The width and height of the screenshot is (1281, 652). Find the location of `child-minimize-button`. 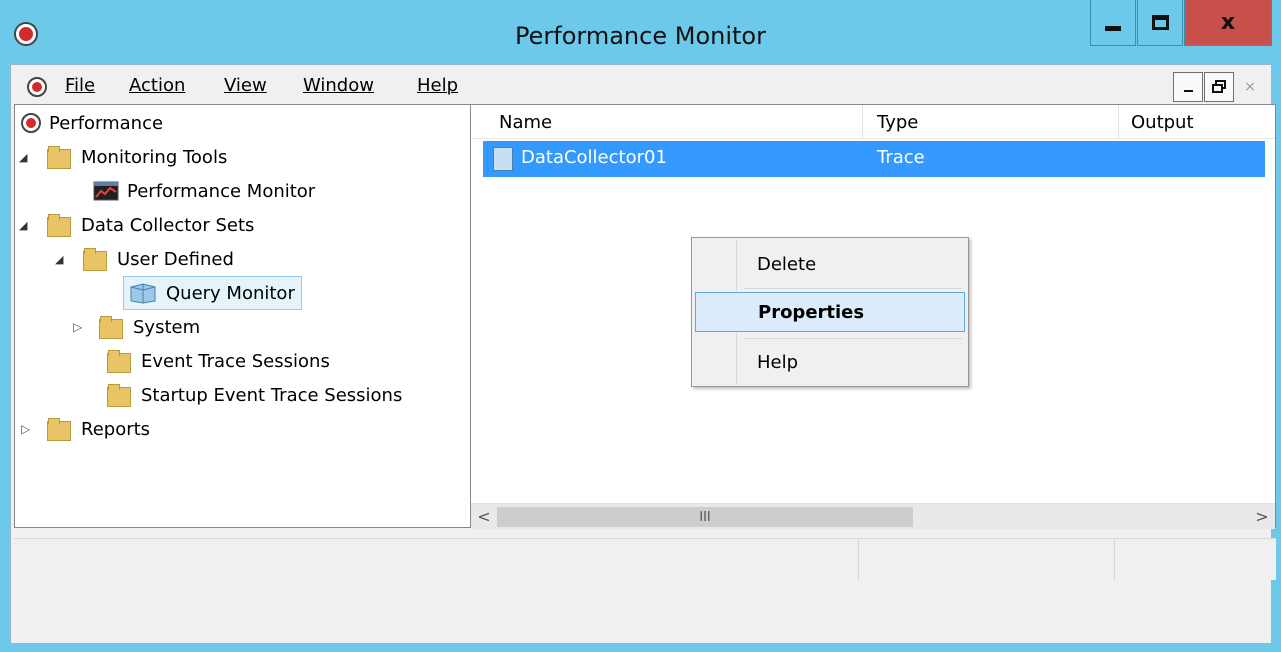

child-minimize-button is located at coordinates (1188, 87).